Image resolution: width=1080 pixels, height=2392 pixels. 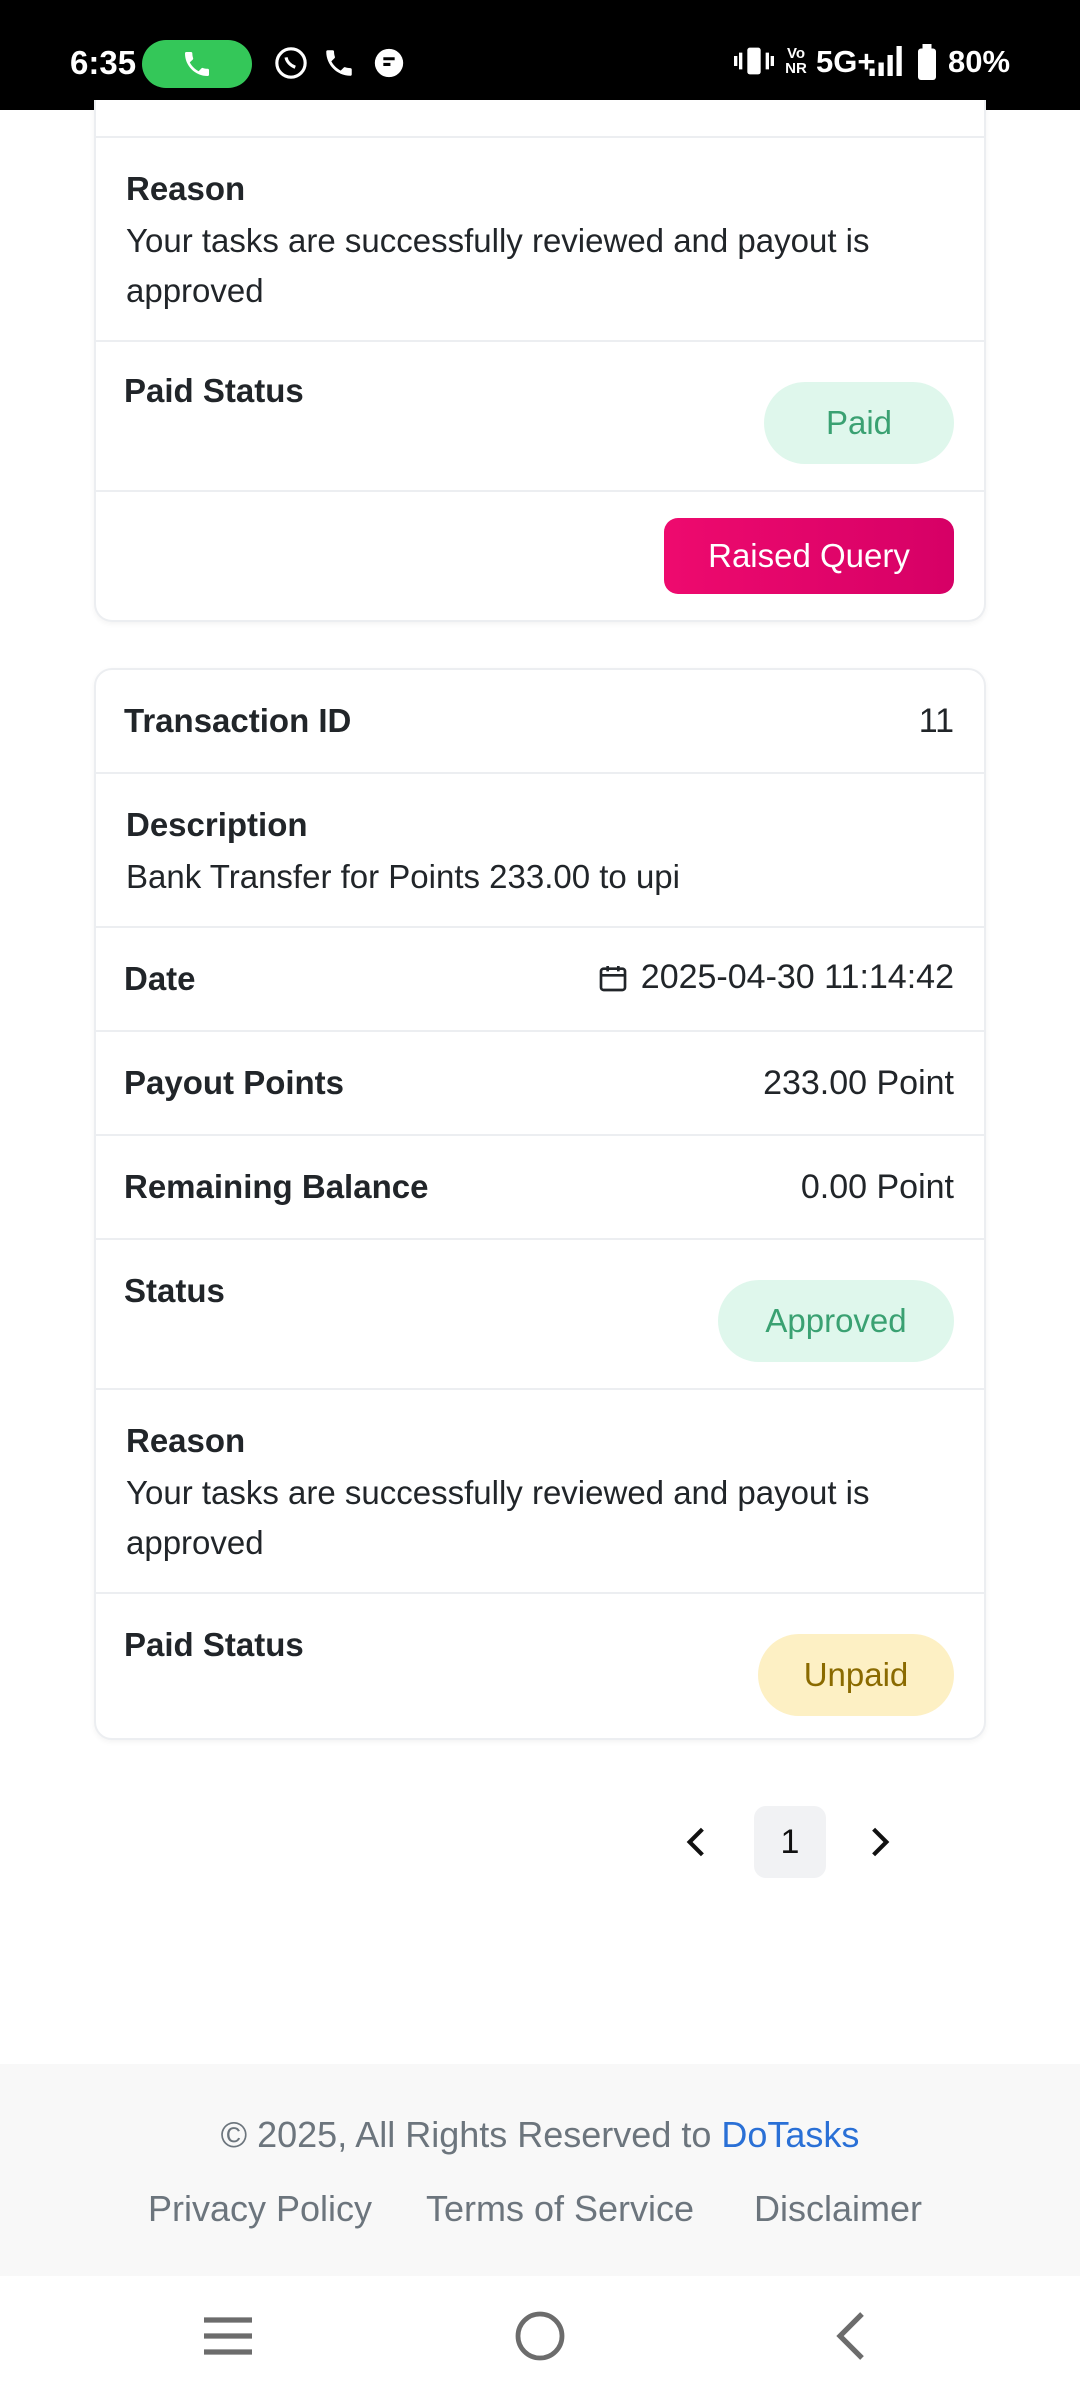 What do you see at coordinates (238, 720) in the screenshot?
I see `transaction-id-label: Transaction ID` at bounding box center [238, 720].